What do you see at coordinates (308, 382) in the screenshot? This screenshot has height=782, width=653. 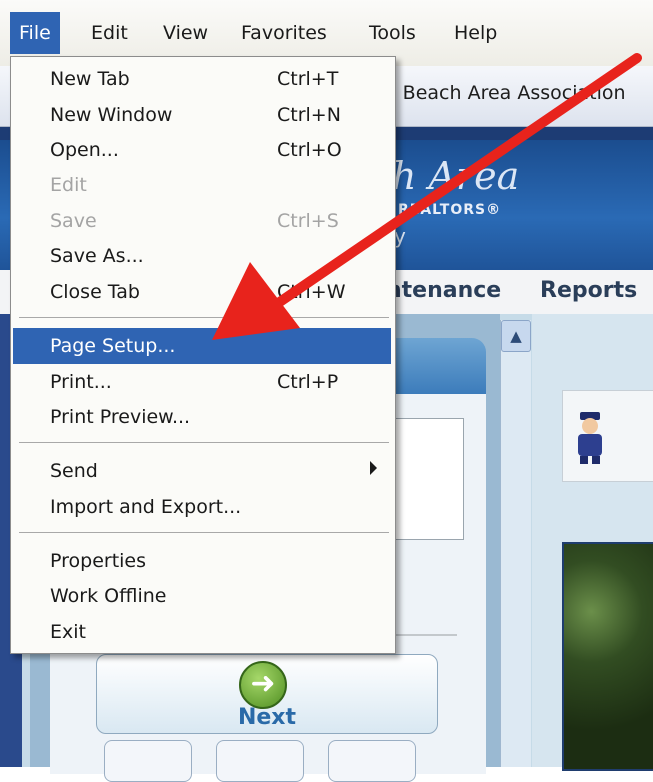 I see `menu-item-shortcut: Ctrl+P` at bounding box center [308, 382].